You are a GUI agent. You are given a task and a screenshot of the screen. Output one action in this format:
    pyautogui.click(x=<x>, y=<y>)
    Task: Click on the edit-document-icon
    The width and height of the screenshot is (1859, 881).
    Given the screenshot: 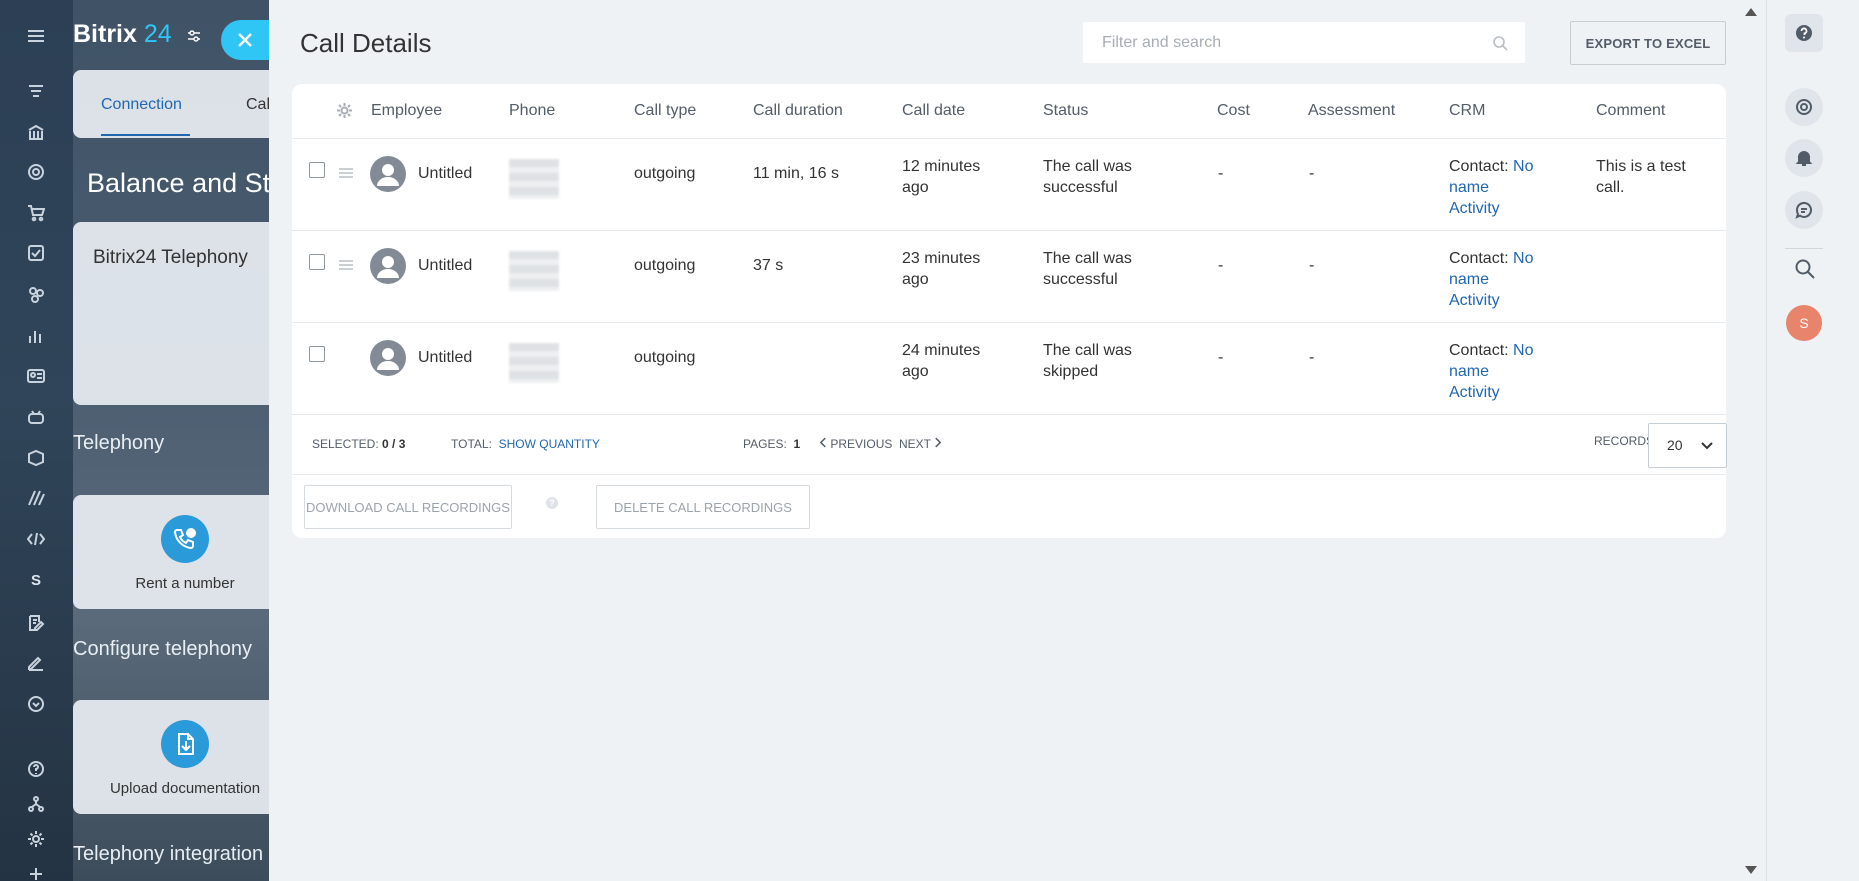 What is the action you would take?
    pyautogui.click(x=36, y=623)
    